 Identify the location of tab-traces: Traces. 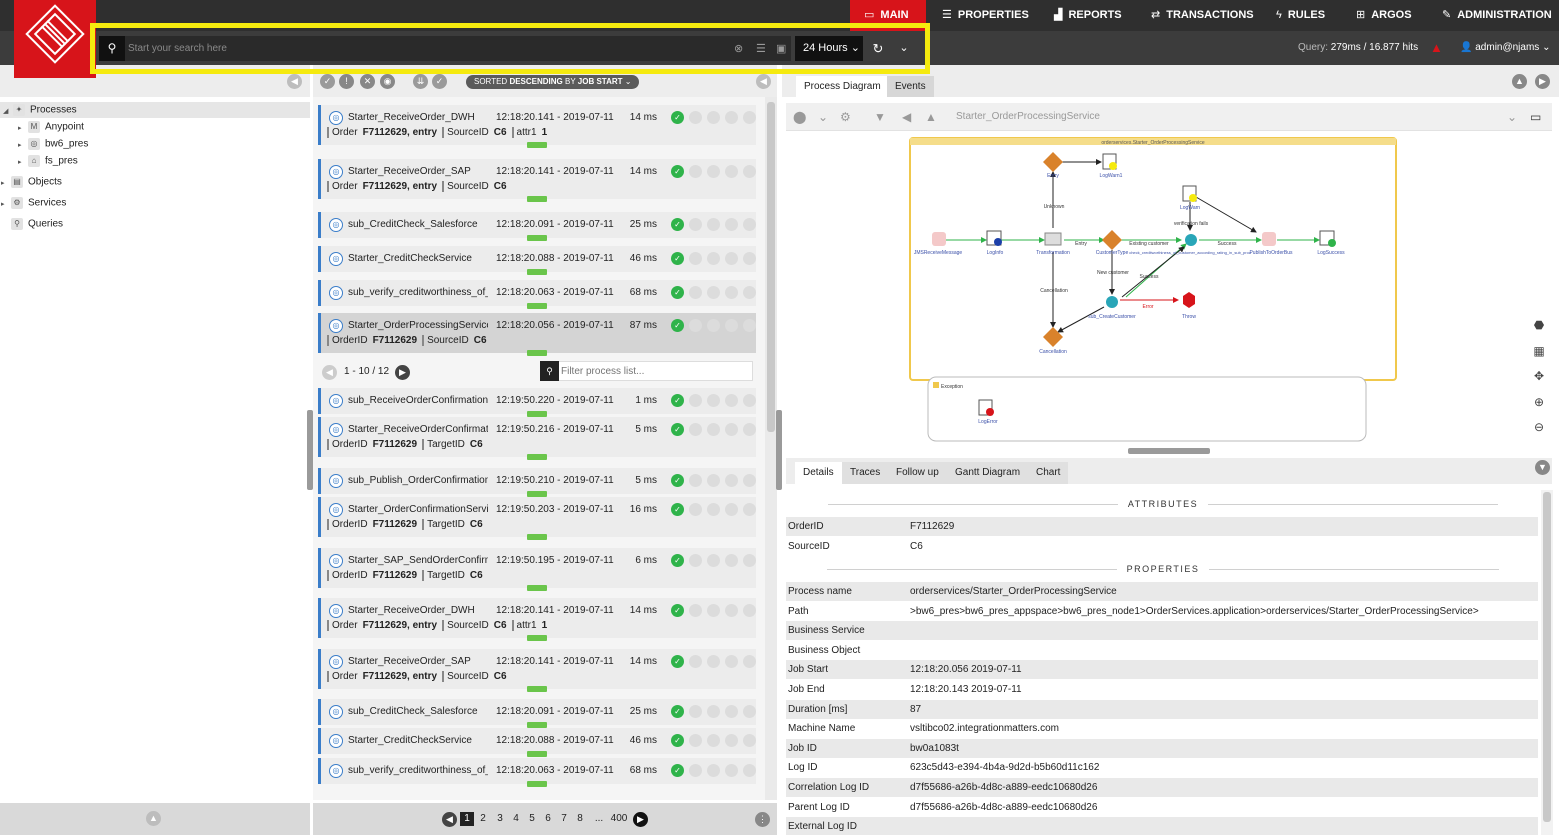
(865, 473).